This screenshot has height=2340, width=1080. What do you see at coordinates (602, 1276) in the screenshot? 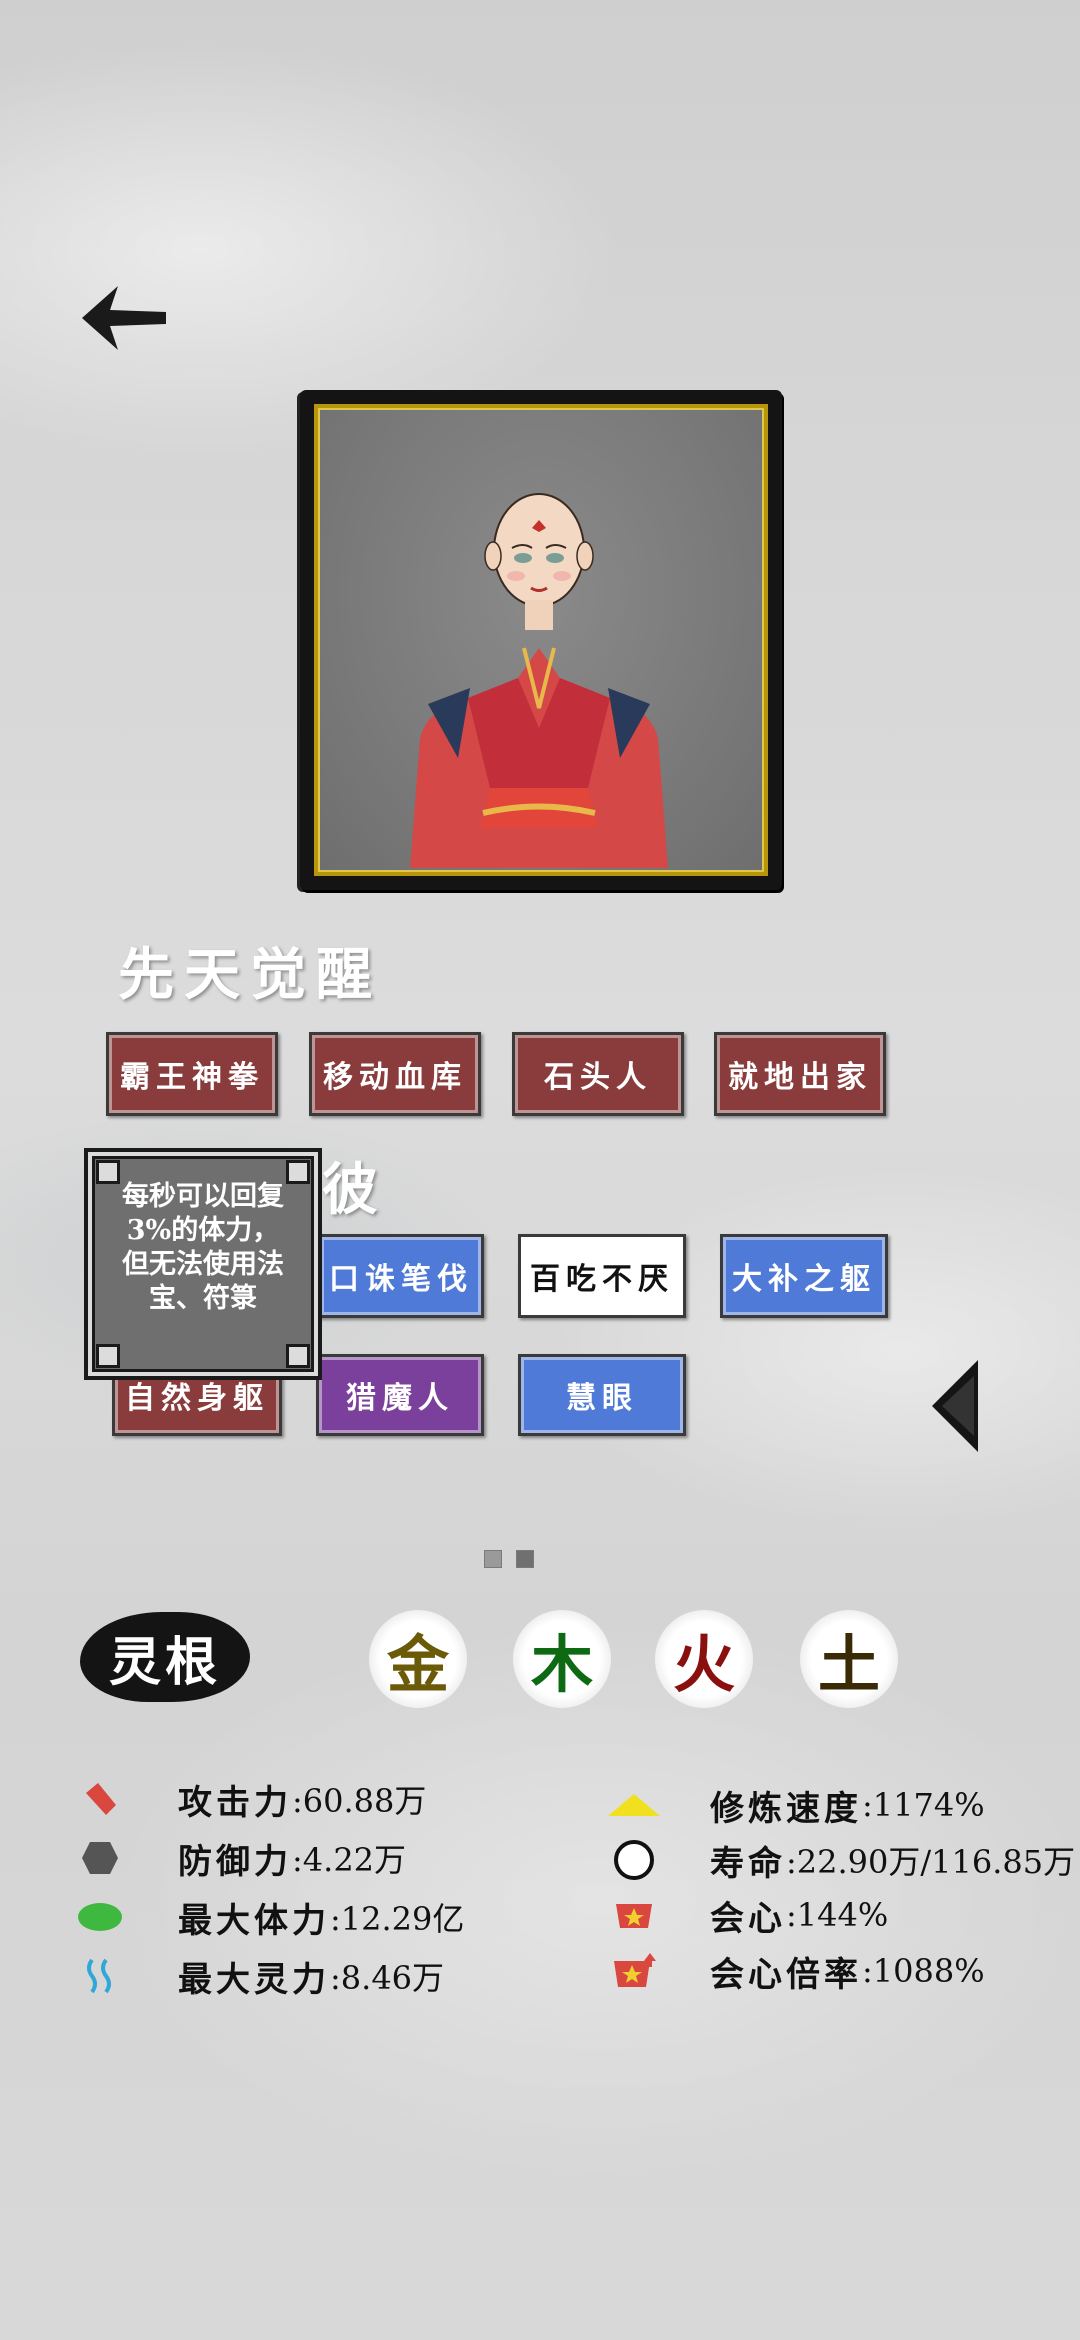
I see `acquired-skill-2: 百吃不厌` at bounding box center [602, 1276].